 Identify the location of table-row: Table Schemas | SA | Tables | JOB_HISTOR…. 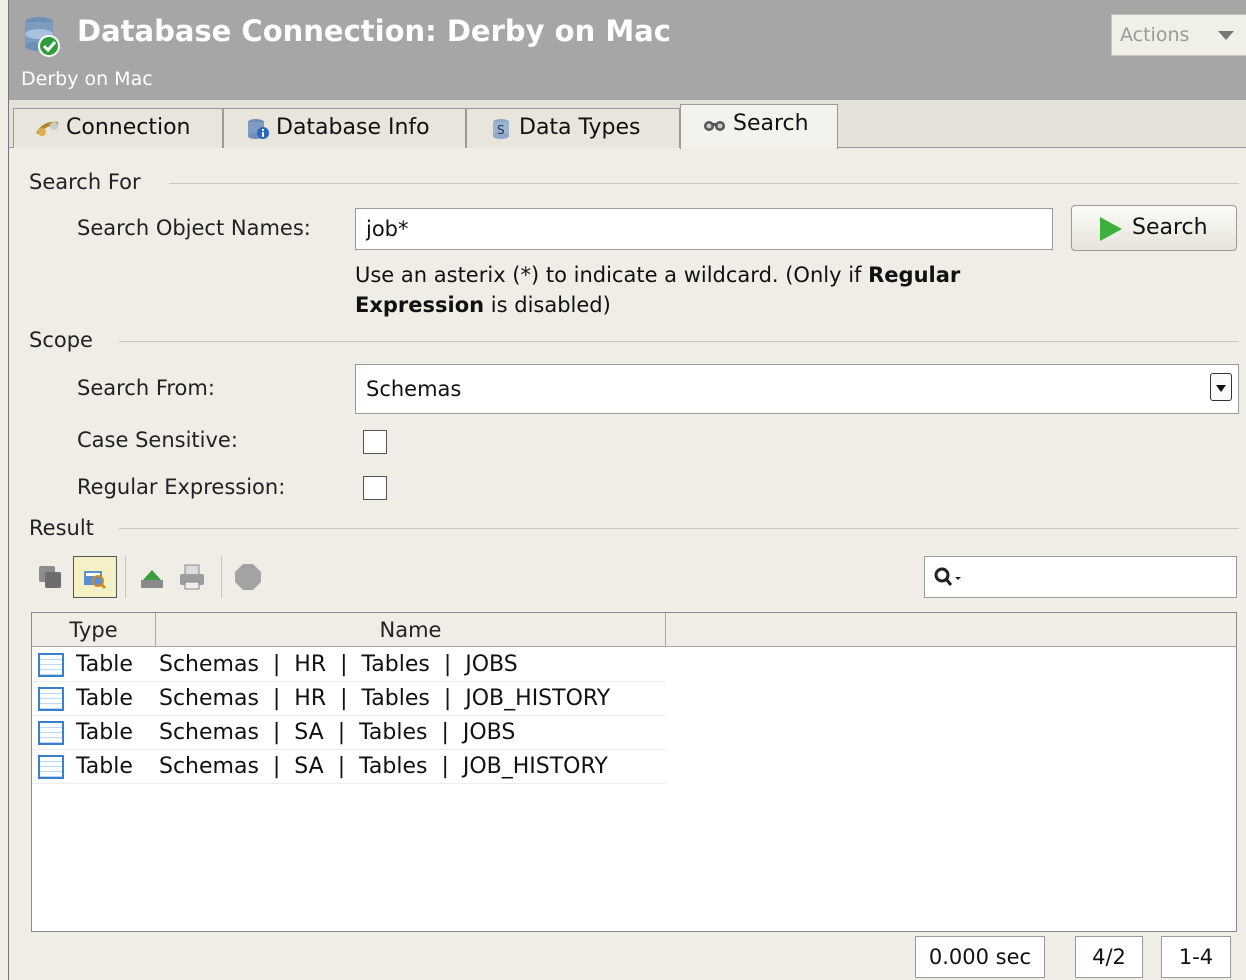
(349, 767).